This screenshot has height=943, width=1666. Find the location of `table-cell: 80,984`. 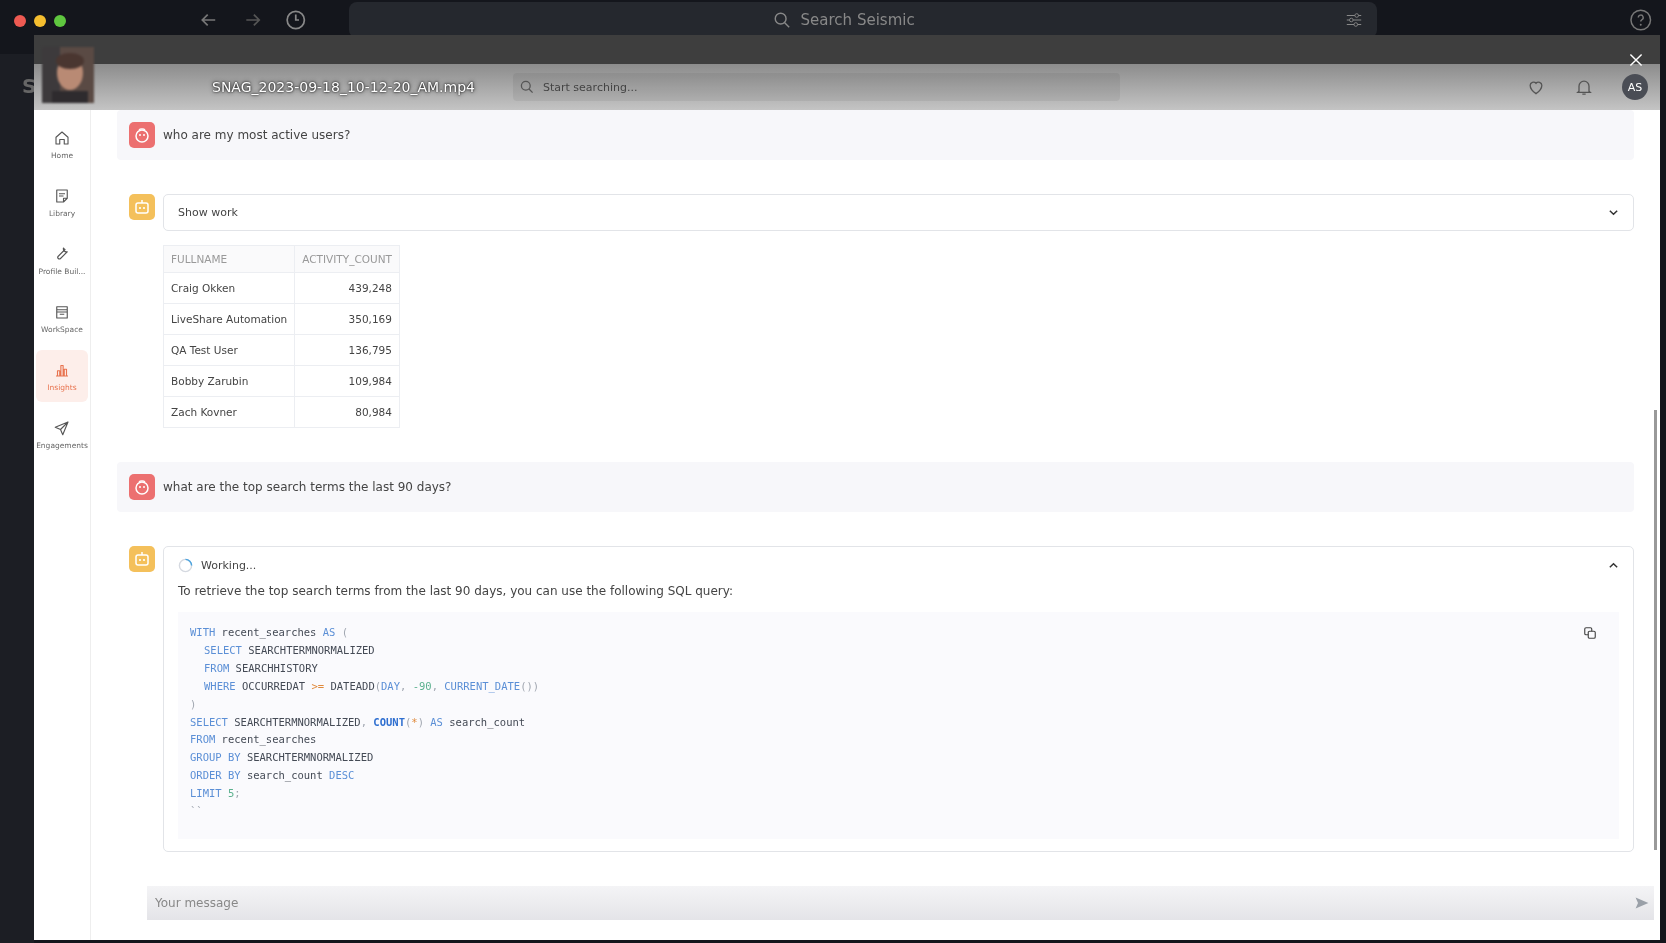

table-cell: 80,984 is located at coordinates (347, 412).